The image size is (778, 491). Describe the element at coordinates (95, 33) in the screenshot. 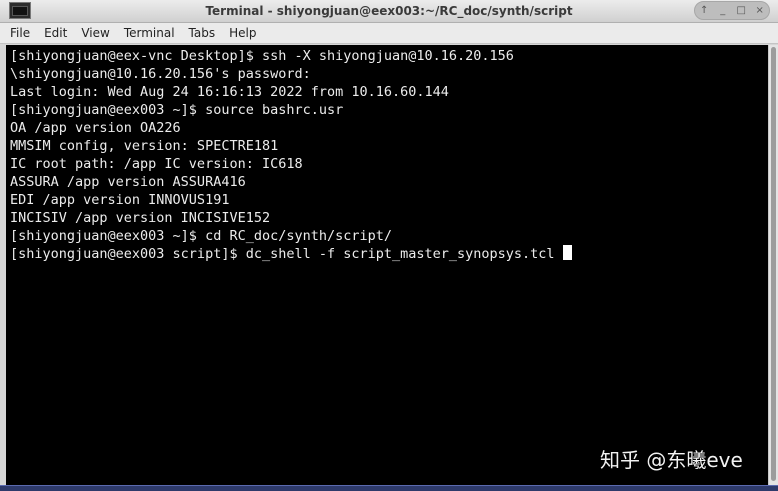

I see `menu-view: View` at that location.